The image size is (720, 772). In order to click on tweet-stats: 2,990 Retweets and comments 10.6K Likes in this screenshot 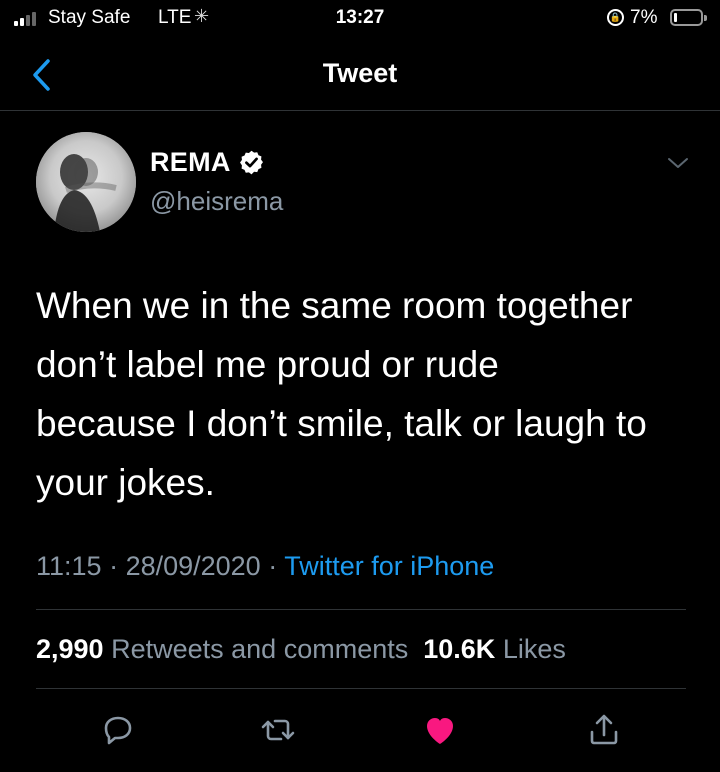, I will do `click(301, 649)`.